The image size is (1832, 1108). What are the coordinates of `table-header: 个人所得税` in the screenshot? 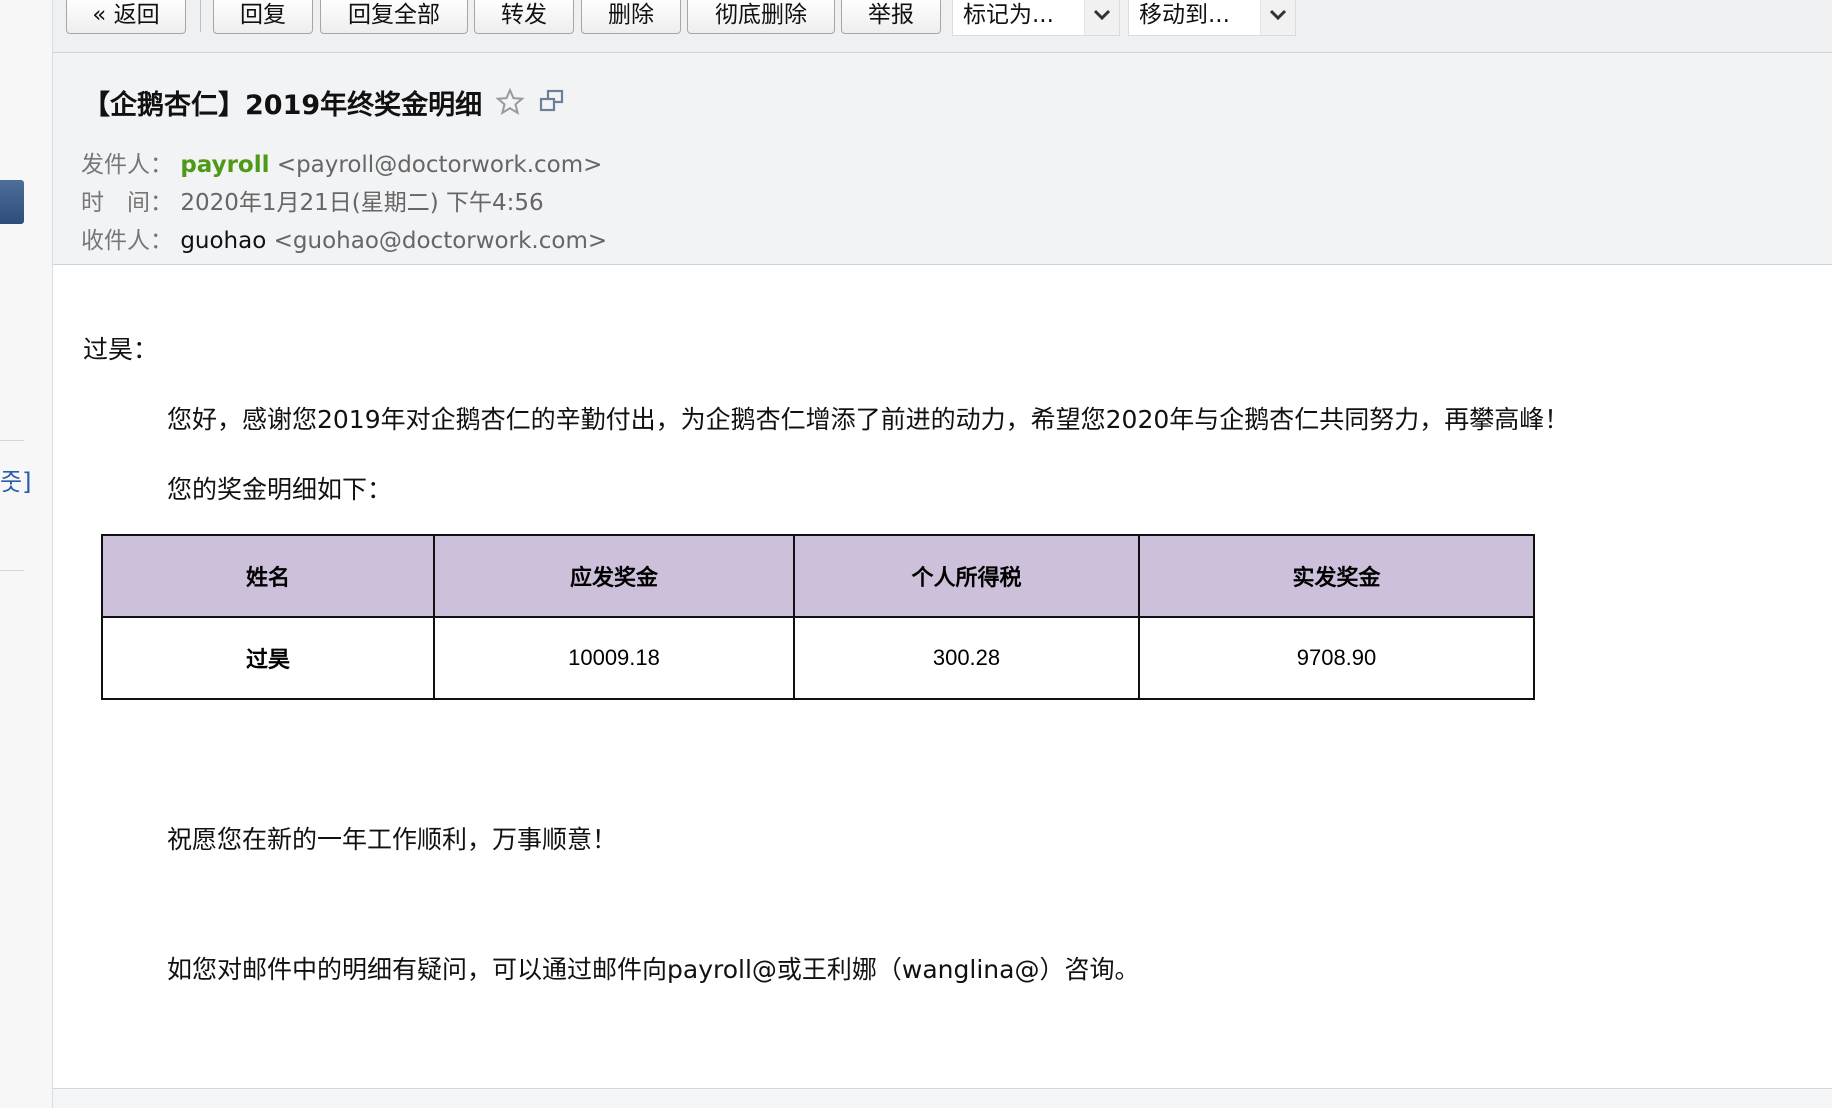 It's located at (966, 576).